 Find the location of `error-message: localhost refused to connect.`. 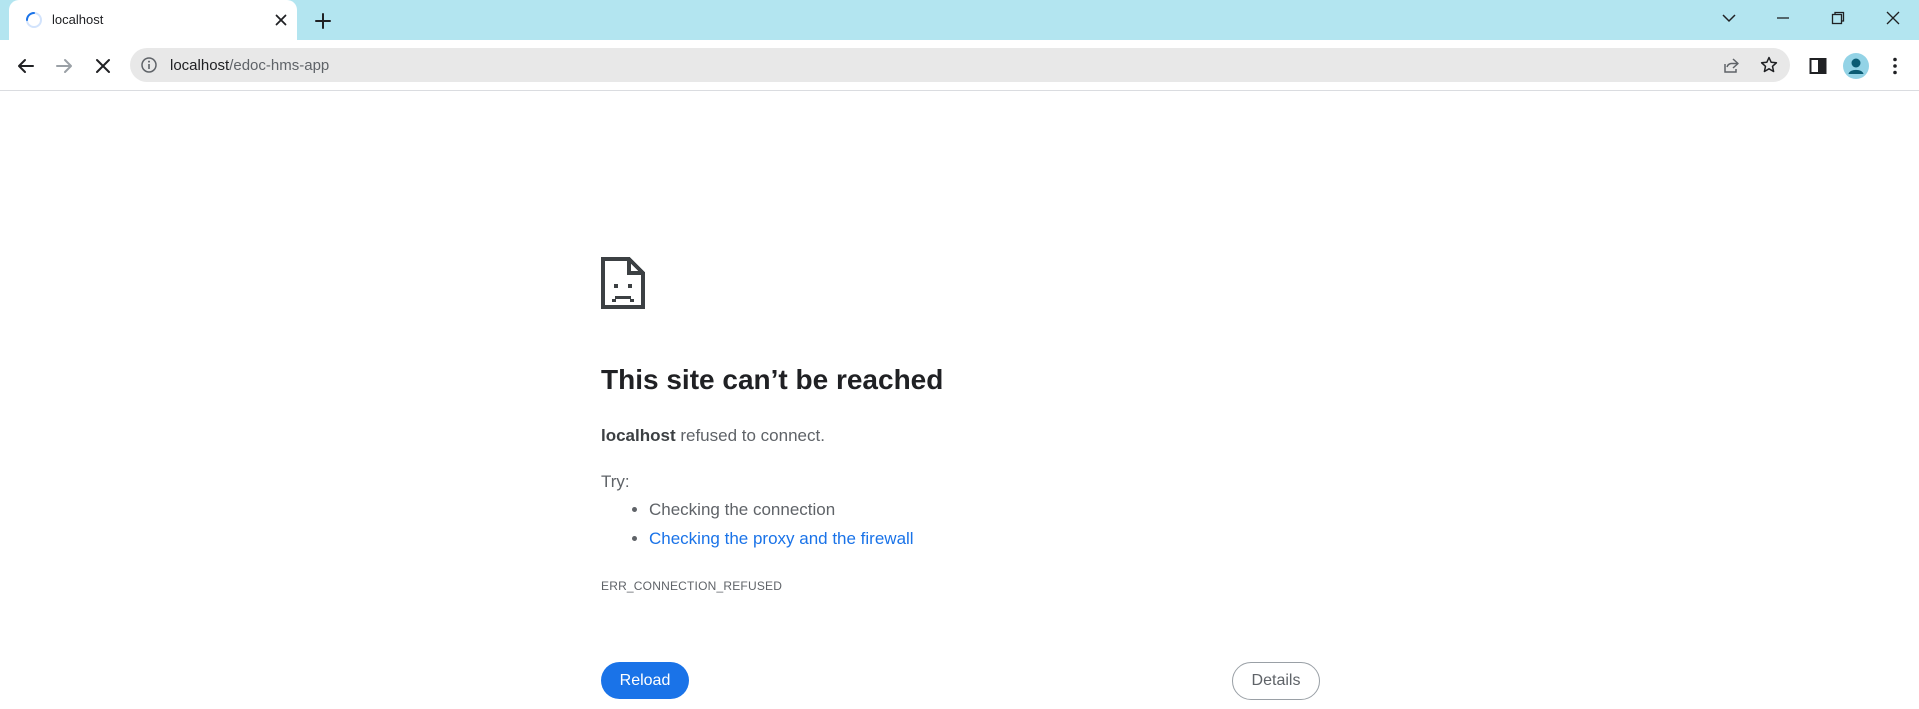

error-message: localhost refused to connect. is located at coordinates (713, 436).